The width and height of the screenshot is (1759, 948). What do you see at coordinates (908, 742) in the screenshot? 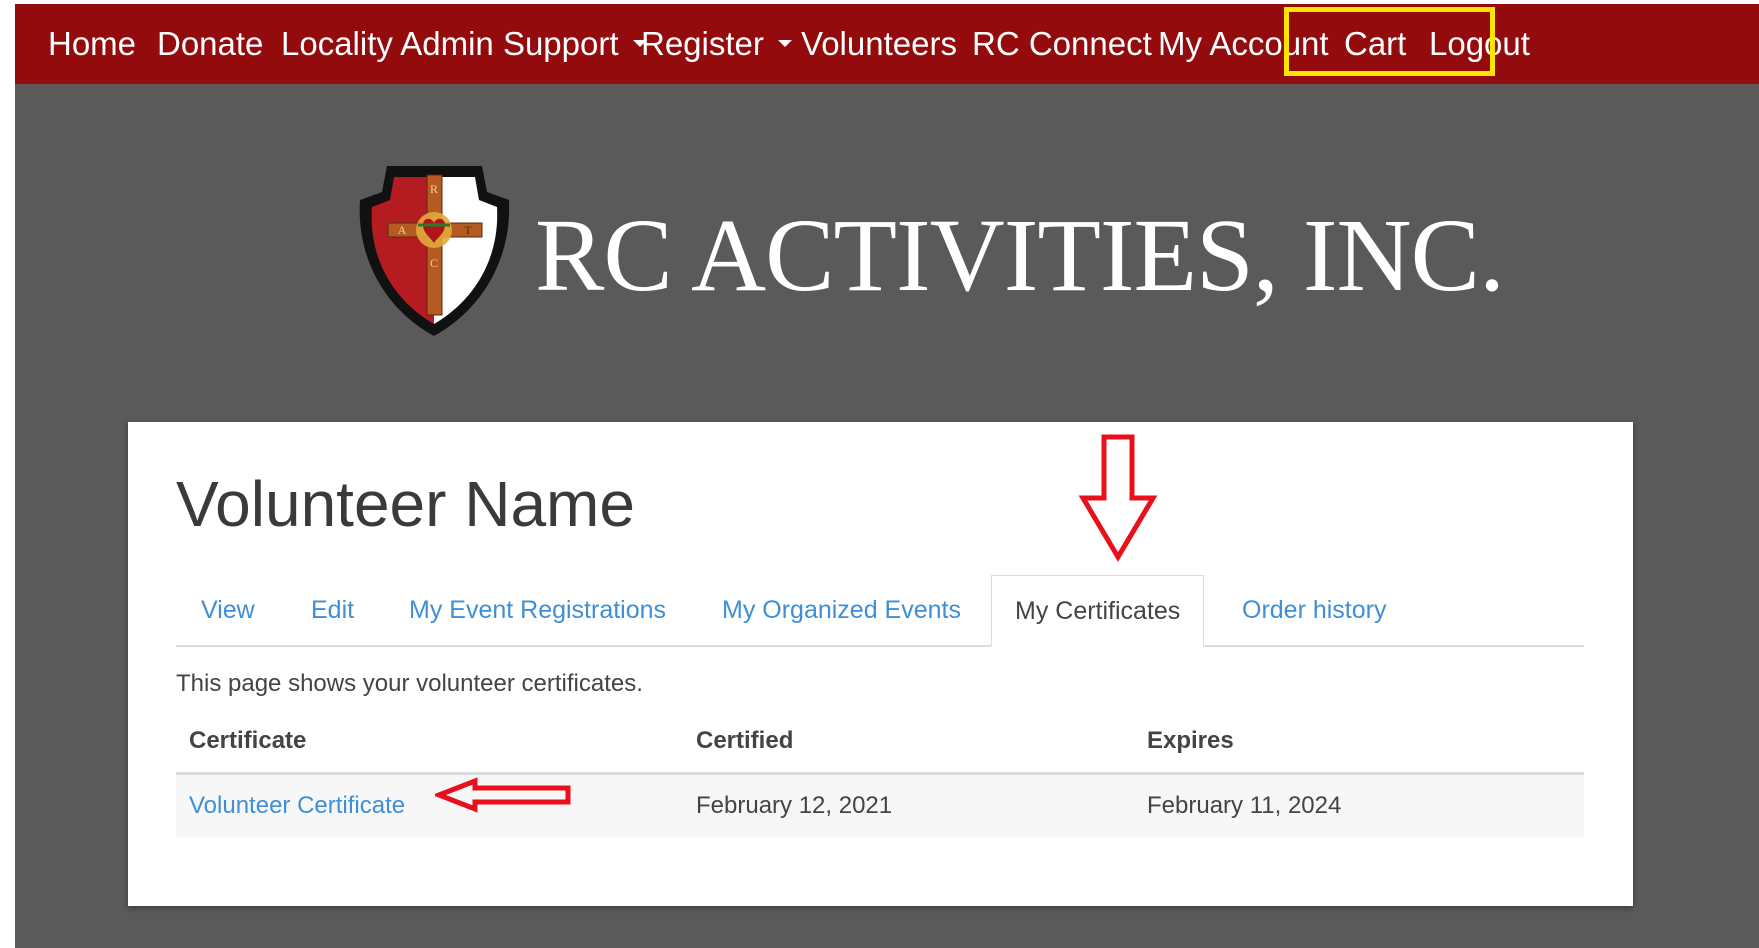
I see `column-header-certified: Certified` at bounding box center [908, 742].